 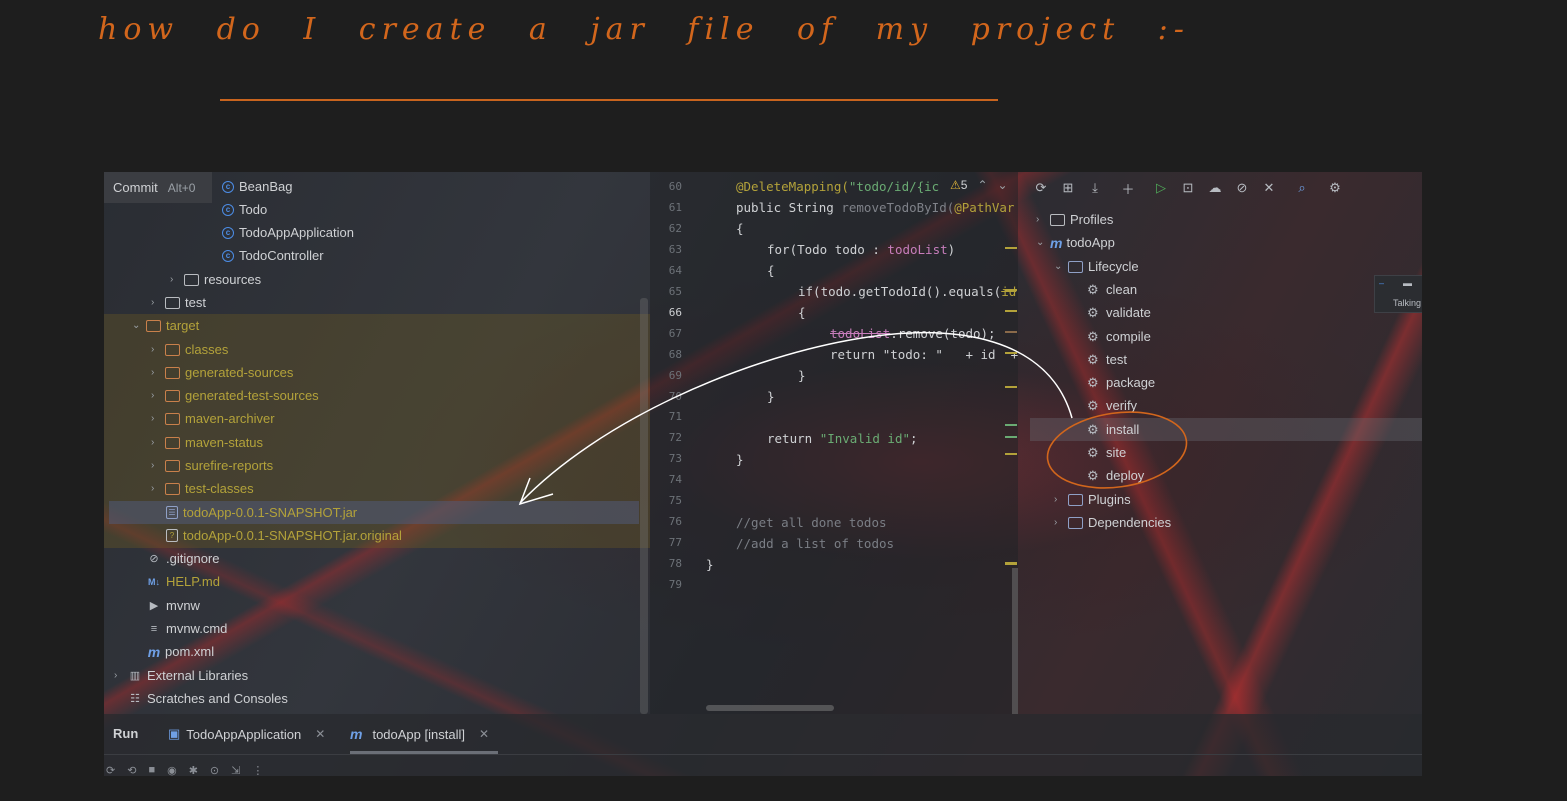 I want to click on commit-tab: Commit Alt+0, so click(x=158, y=187).